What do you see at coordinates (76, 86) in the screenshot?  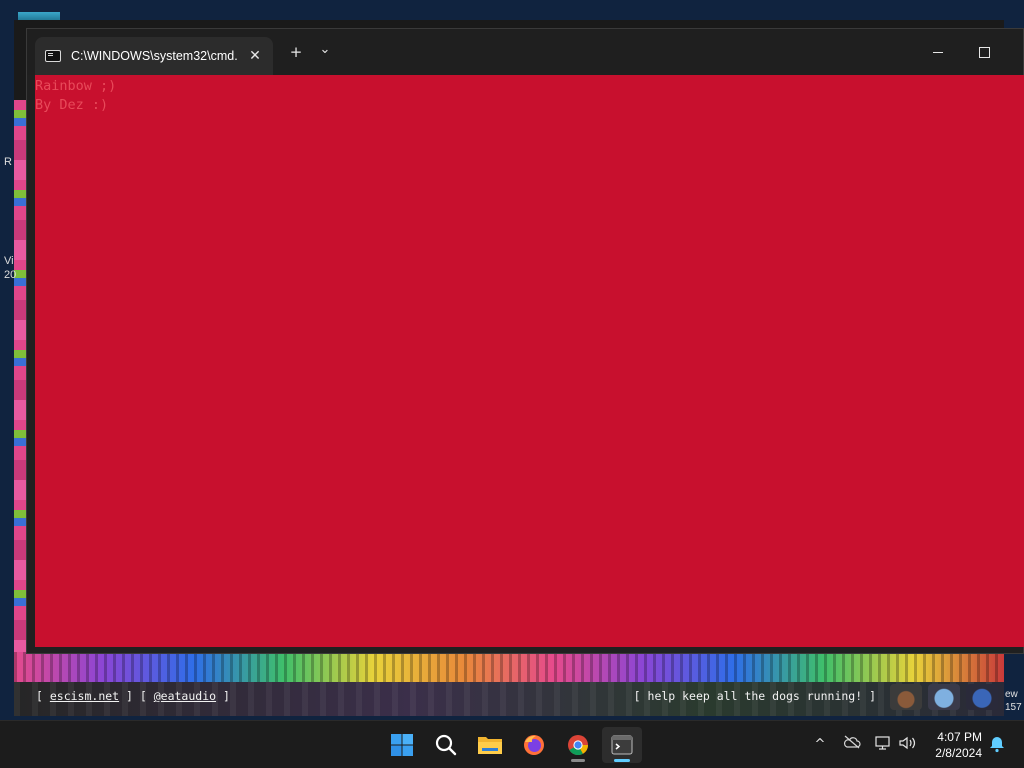 I see `console-line: Rainbow ;)` at bounding box center [76, 86].